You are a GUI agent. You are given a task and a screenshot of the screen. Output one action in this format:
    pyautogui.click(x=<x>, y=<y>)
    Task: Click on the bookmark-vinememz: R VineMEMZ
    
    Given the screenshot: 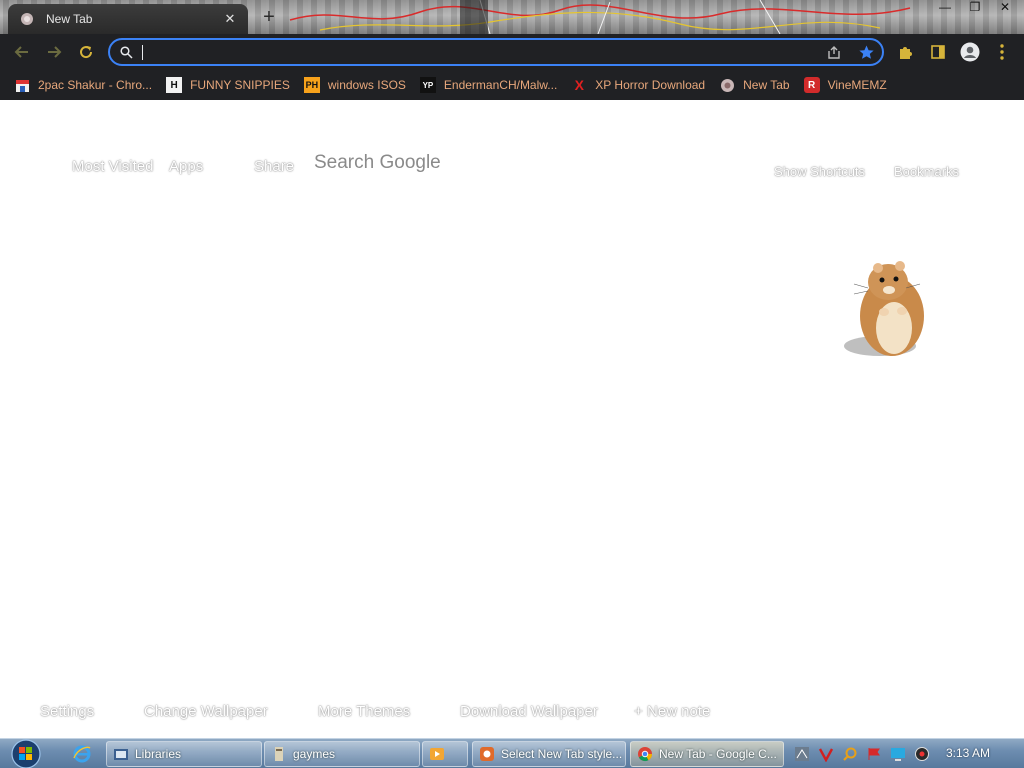 What is the action you would take?
    pyautogui.click(x=849, y=85)
    